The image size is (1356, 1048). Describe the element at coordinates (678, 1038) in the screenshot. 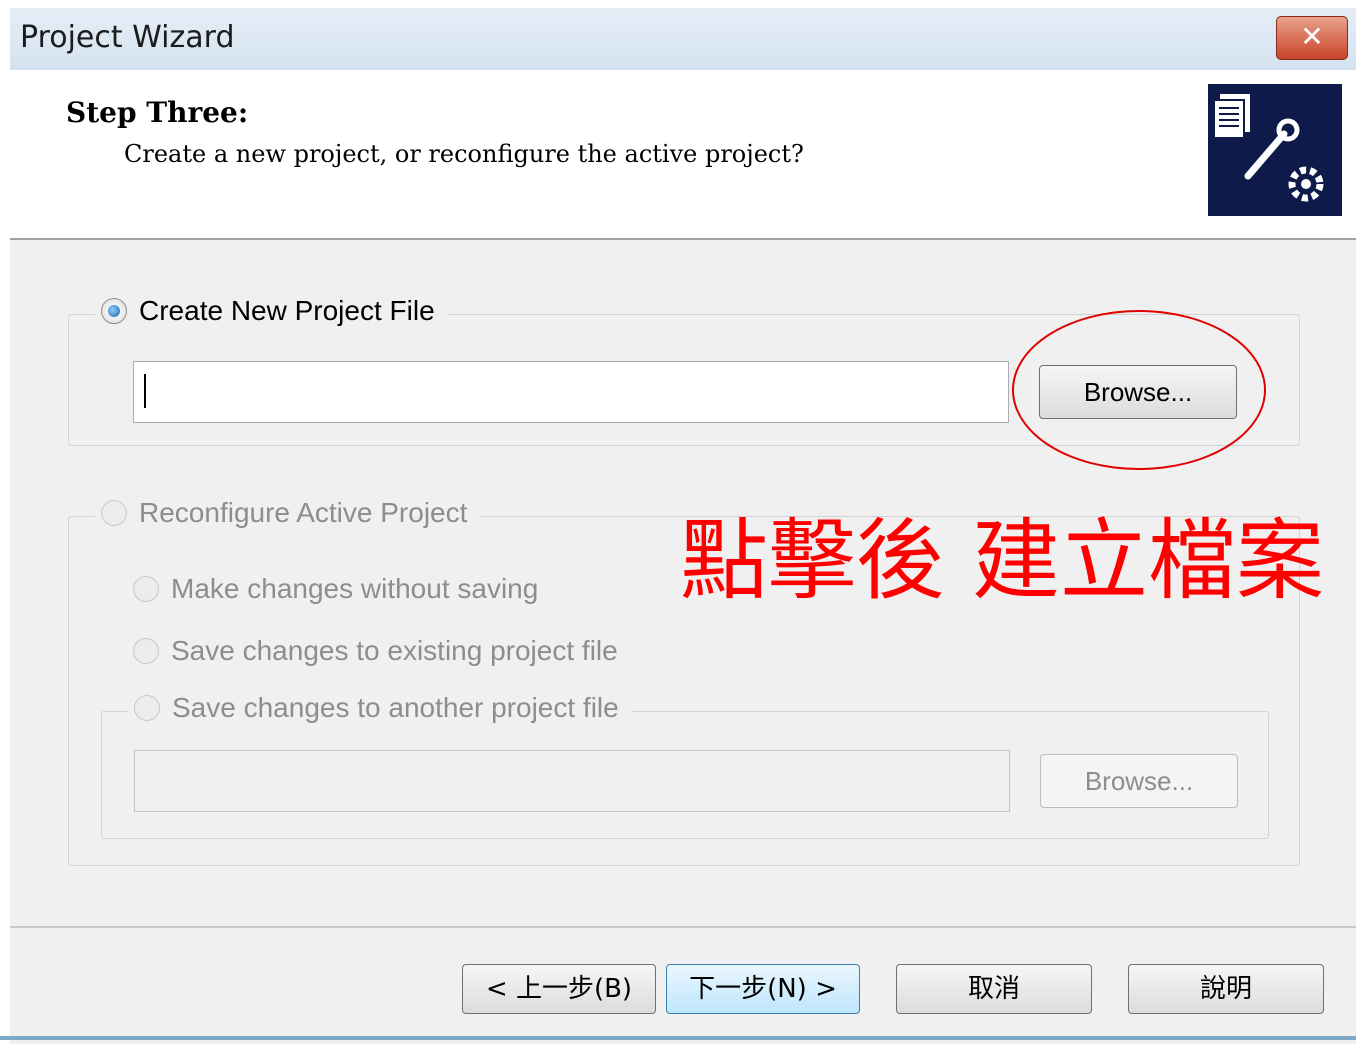

I see `window-bottom-edge` at that location.